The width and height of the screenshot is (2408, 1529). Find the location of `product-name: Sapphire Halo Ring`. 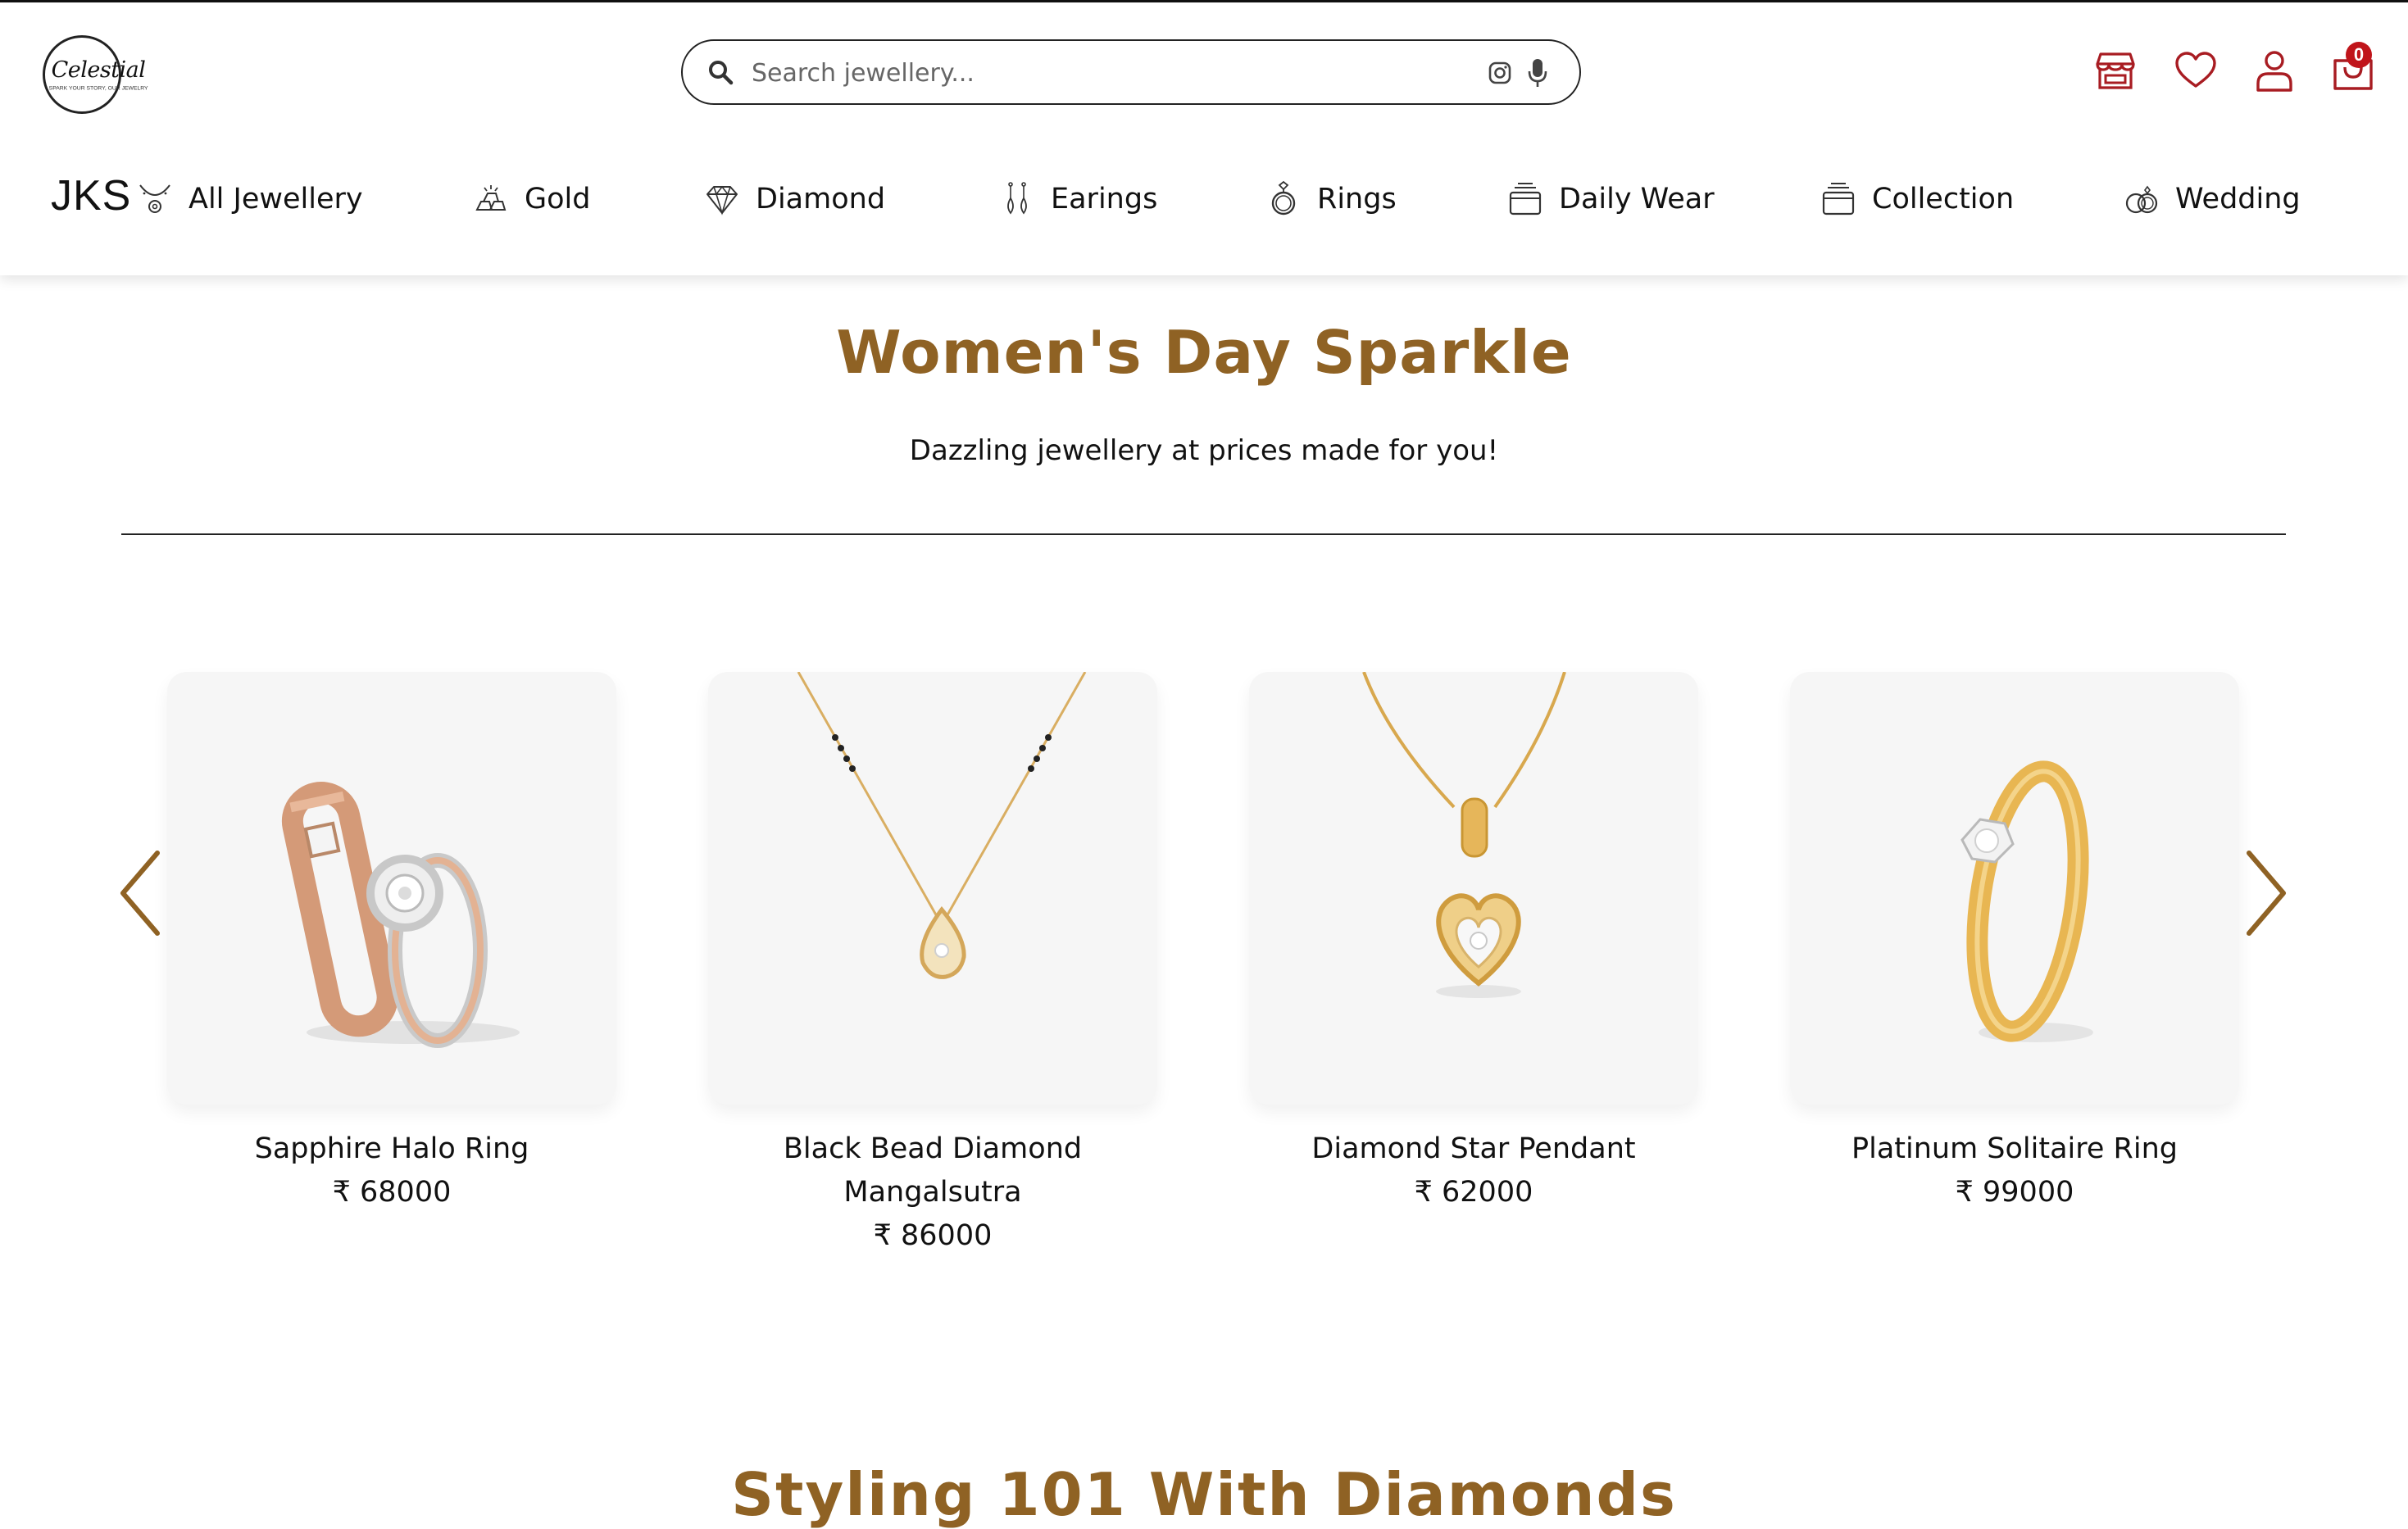

product-name: Sapphire Halo Ring is located at coordinates (391, 1149).